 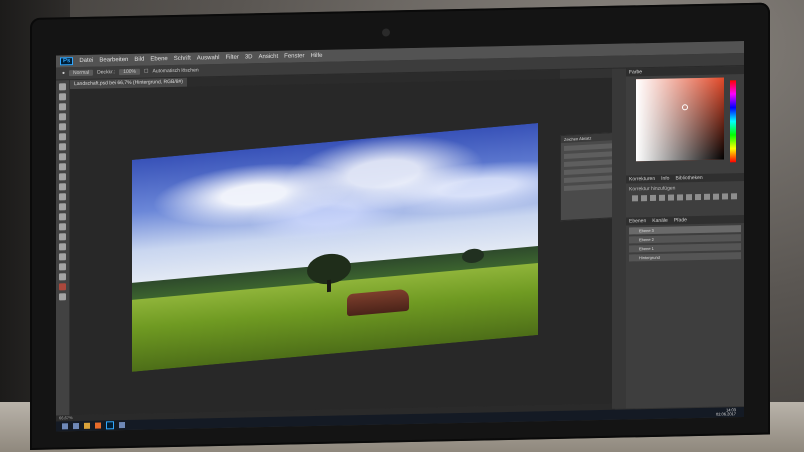 What do you see at coordinates (62, 117) in the screenshot?
I see `quick-select-tool-icon` at bounding box center [62, 117].